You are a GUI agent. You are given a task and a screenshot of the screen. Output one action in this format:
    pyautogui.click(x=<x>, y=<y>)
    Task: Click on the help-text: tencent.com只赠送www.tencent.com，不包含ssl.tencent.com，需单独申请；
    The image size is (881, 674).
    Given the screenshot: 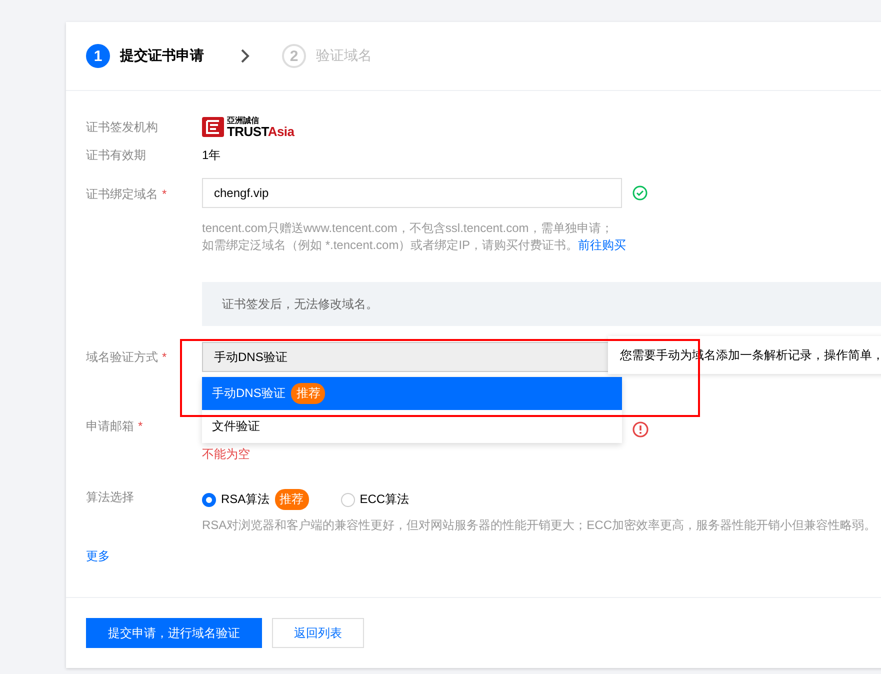 What is the action you would take?
    pyautogui.click(x=408, y=228)
    